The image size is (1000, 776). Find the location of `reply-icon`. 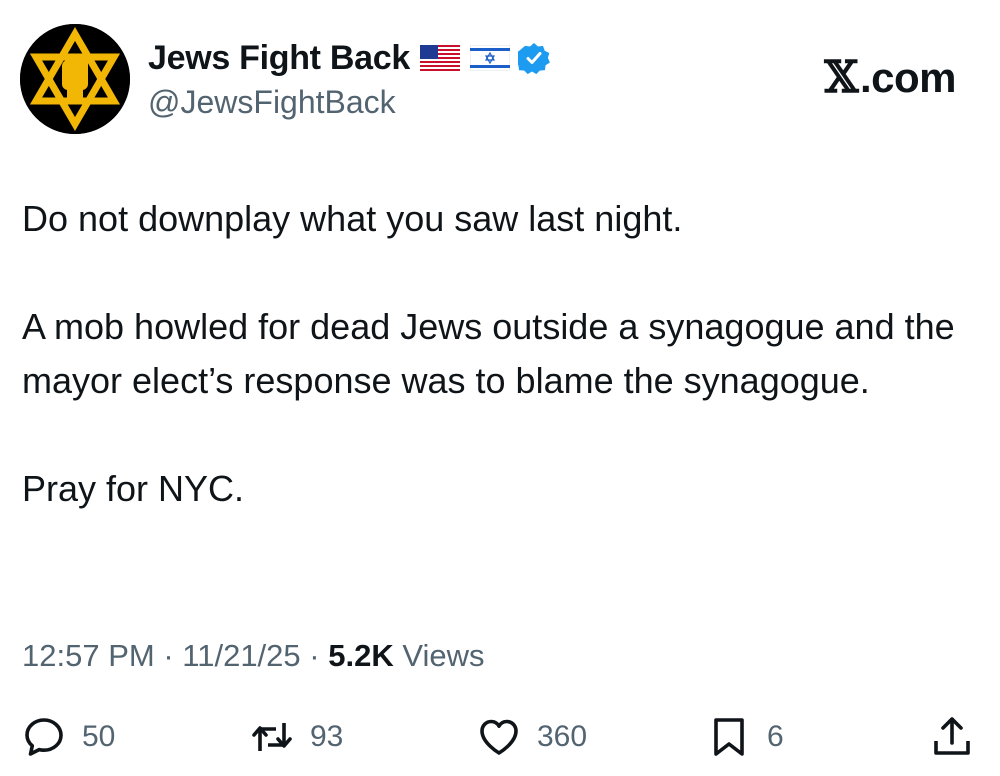

reply-icon is located at coordinates (44, 737).